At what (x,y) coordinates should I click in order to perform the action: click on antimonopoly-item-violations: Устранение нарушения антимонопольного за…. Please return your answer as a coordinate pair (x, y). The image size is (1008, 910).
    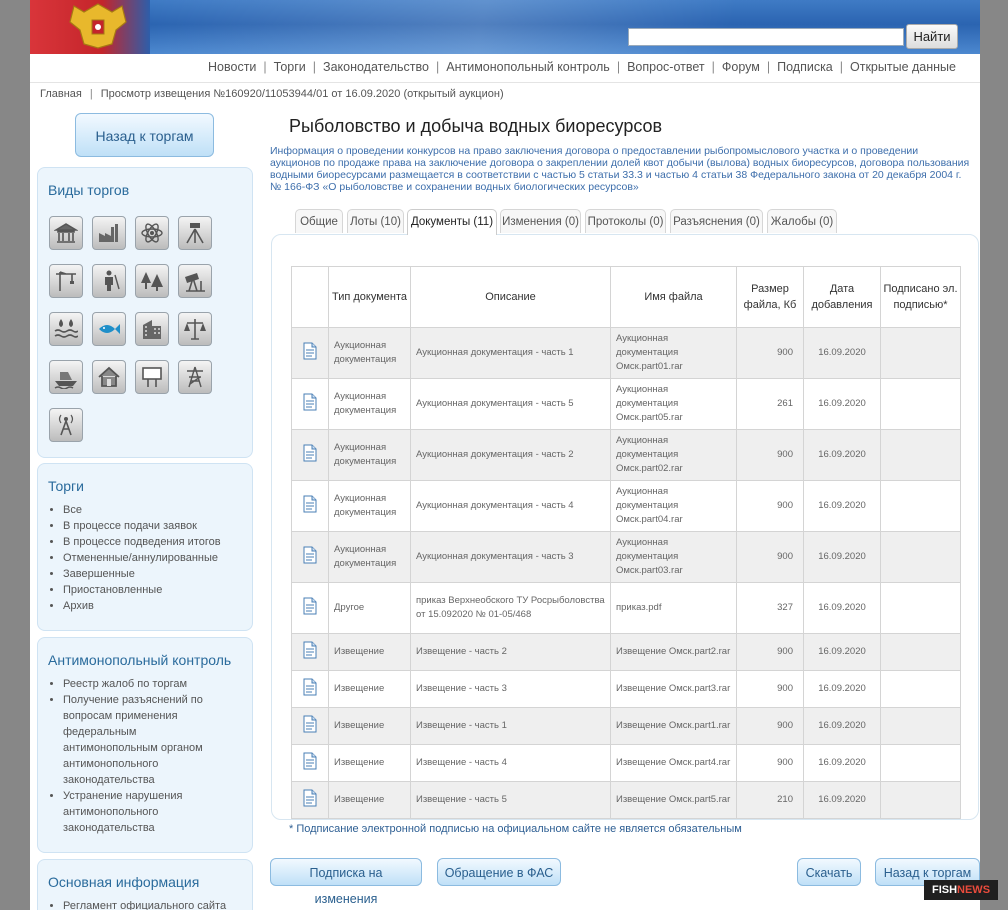
    Looking at the image, I should click on (147, 812).